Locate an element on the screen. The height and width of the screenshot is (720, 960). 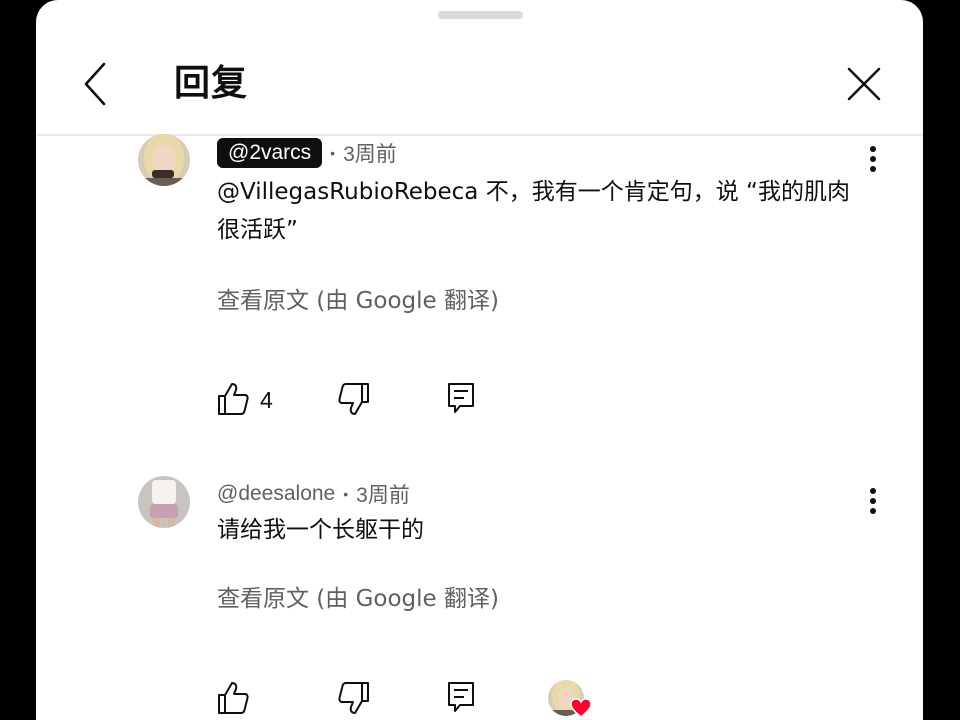
close-icon is located at coordinates (864, 84).